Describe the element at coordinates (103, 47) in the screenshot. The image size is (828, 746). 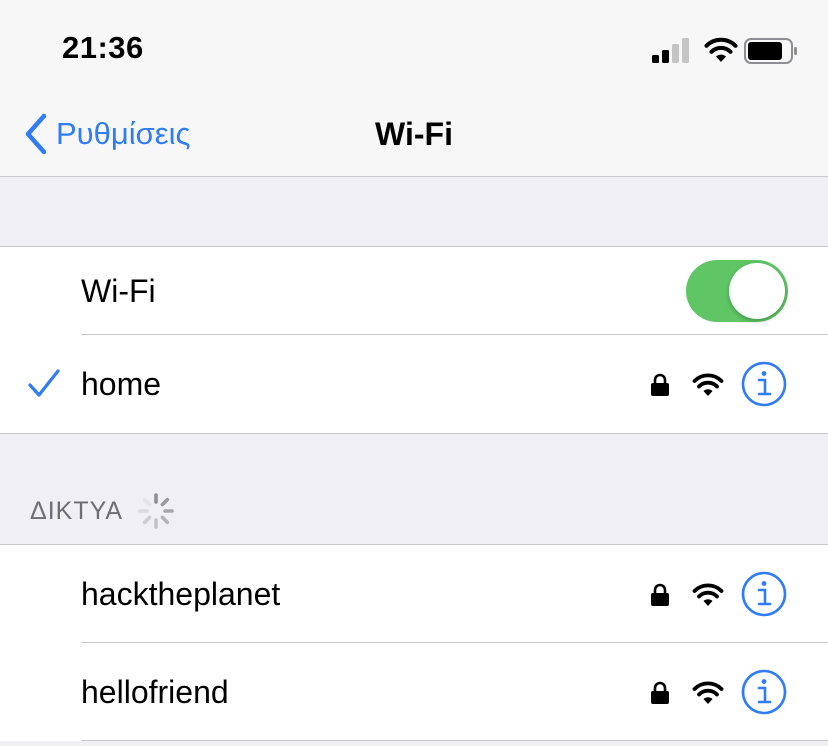
I see `status-time: 21:36` at that location.